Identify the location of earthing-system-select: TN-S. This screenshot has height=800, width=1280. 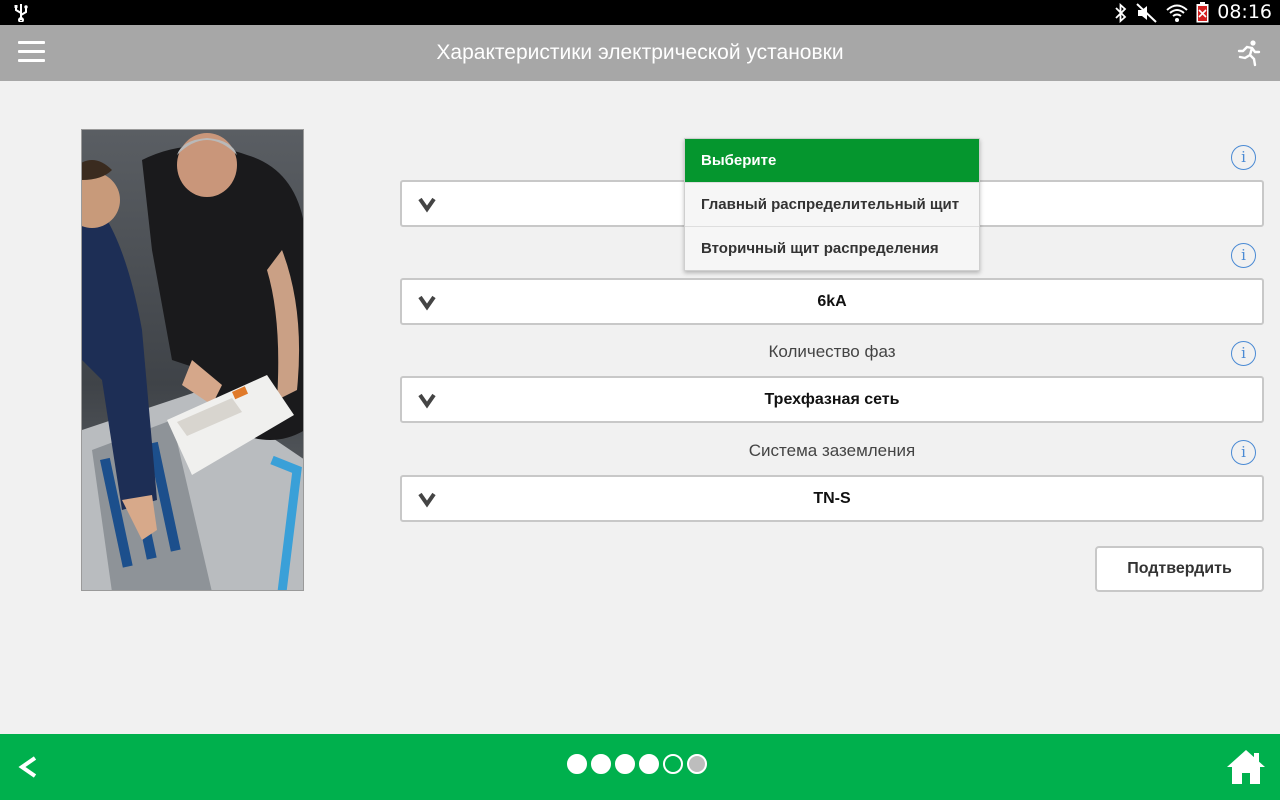
(832, 498).